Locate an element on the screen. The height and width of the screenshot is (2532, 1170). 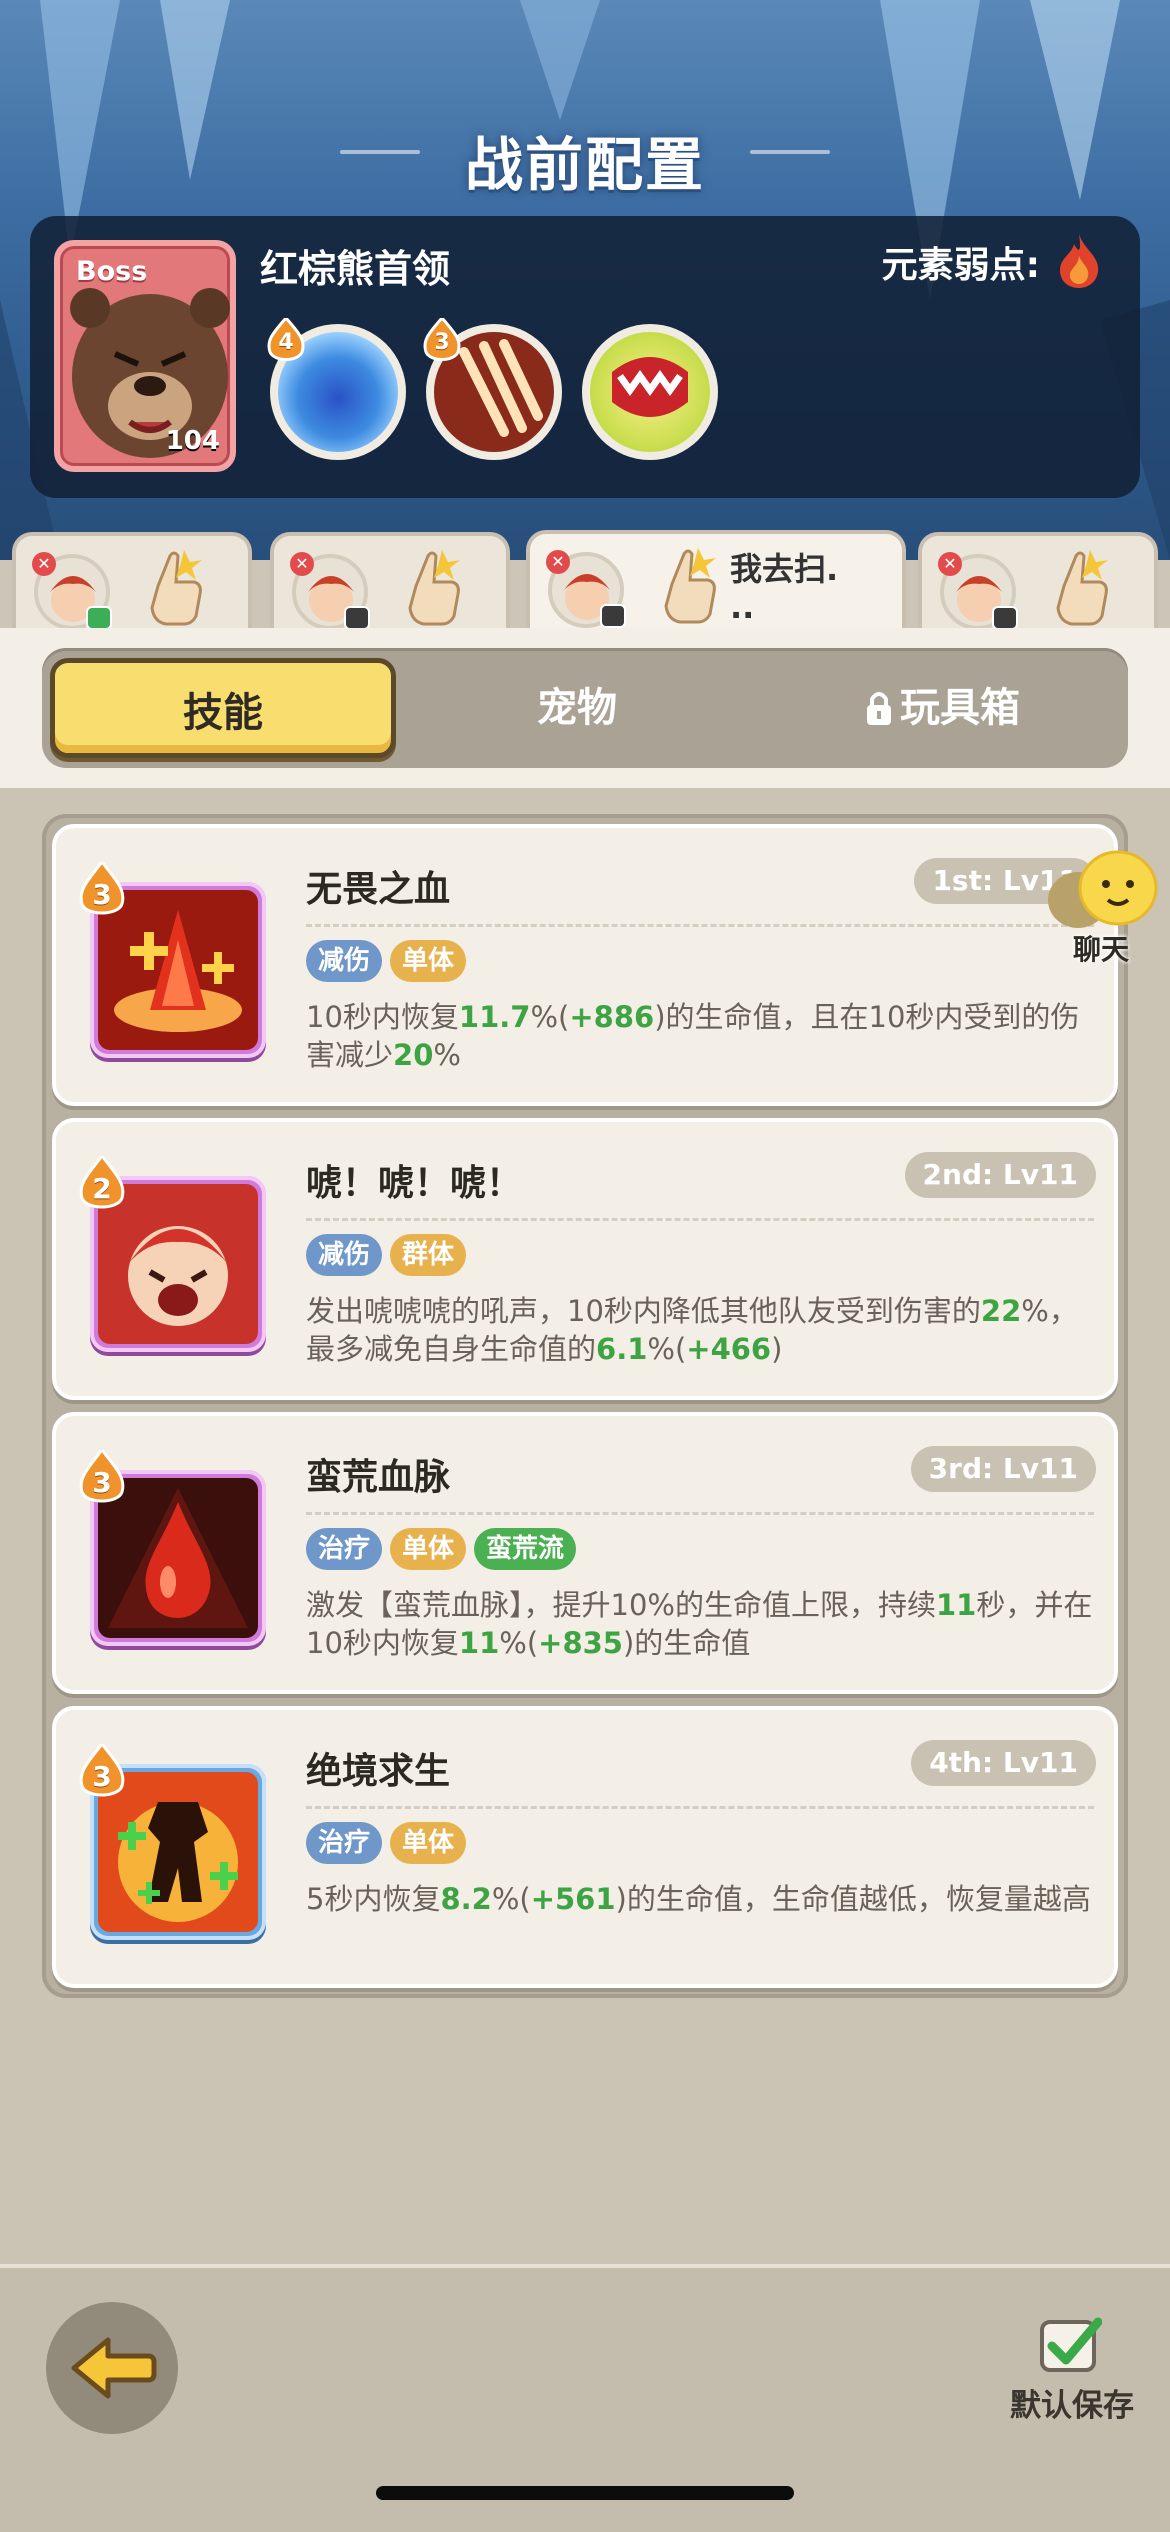
page-title: 战前配置 is located at coordinates (584, 165).